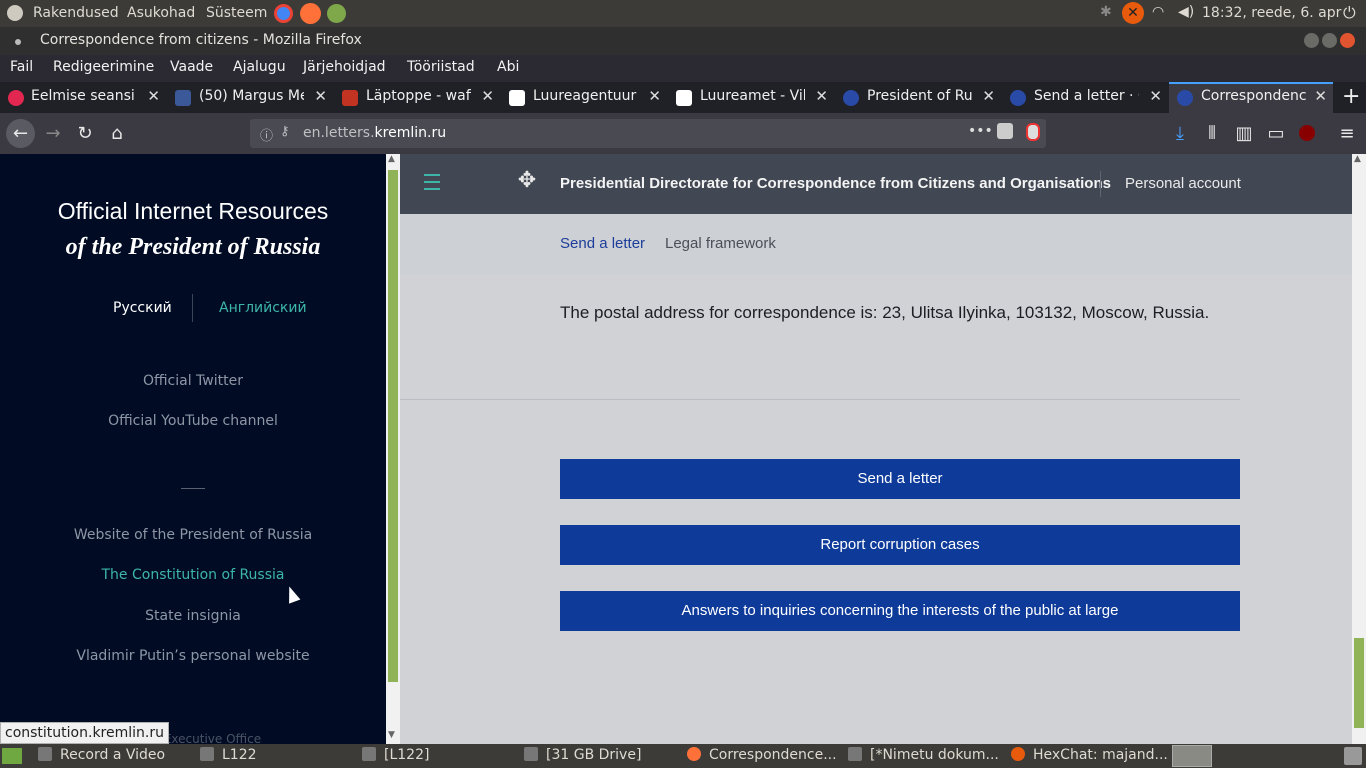 The height and width of the screenshot is (768, 1366). I want to click on menu-tools: Tööriistad, so click(441, 67).